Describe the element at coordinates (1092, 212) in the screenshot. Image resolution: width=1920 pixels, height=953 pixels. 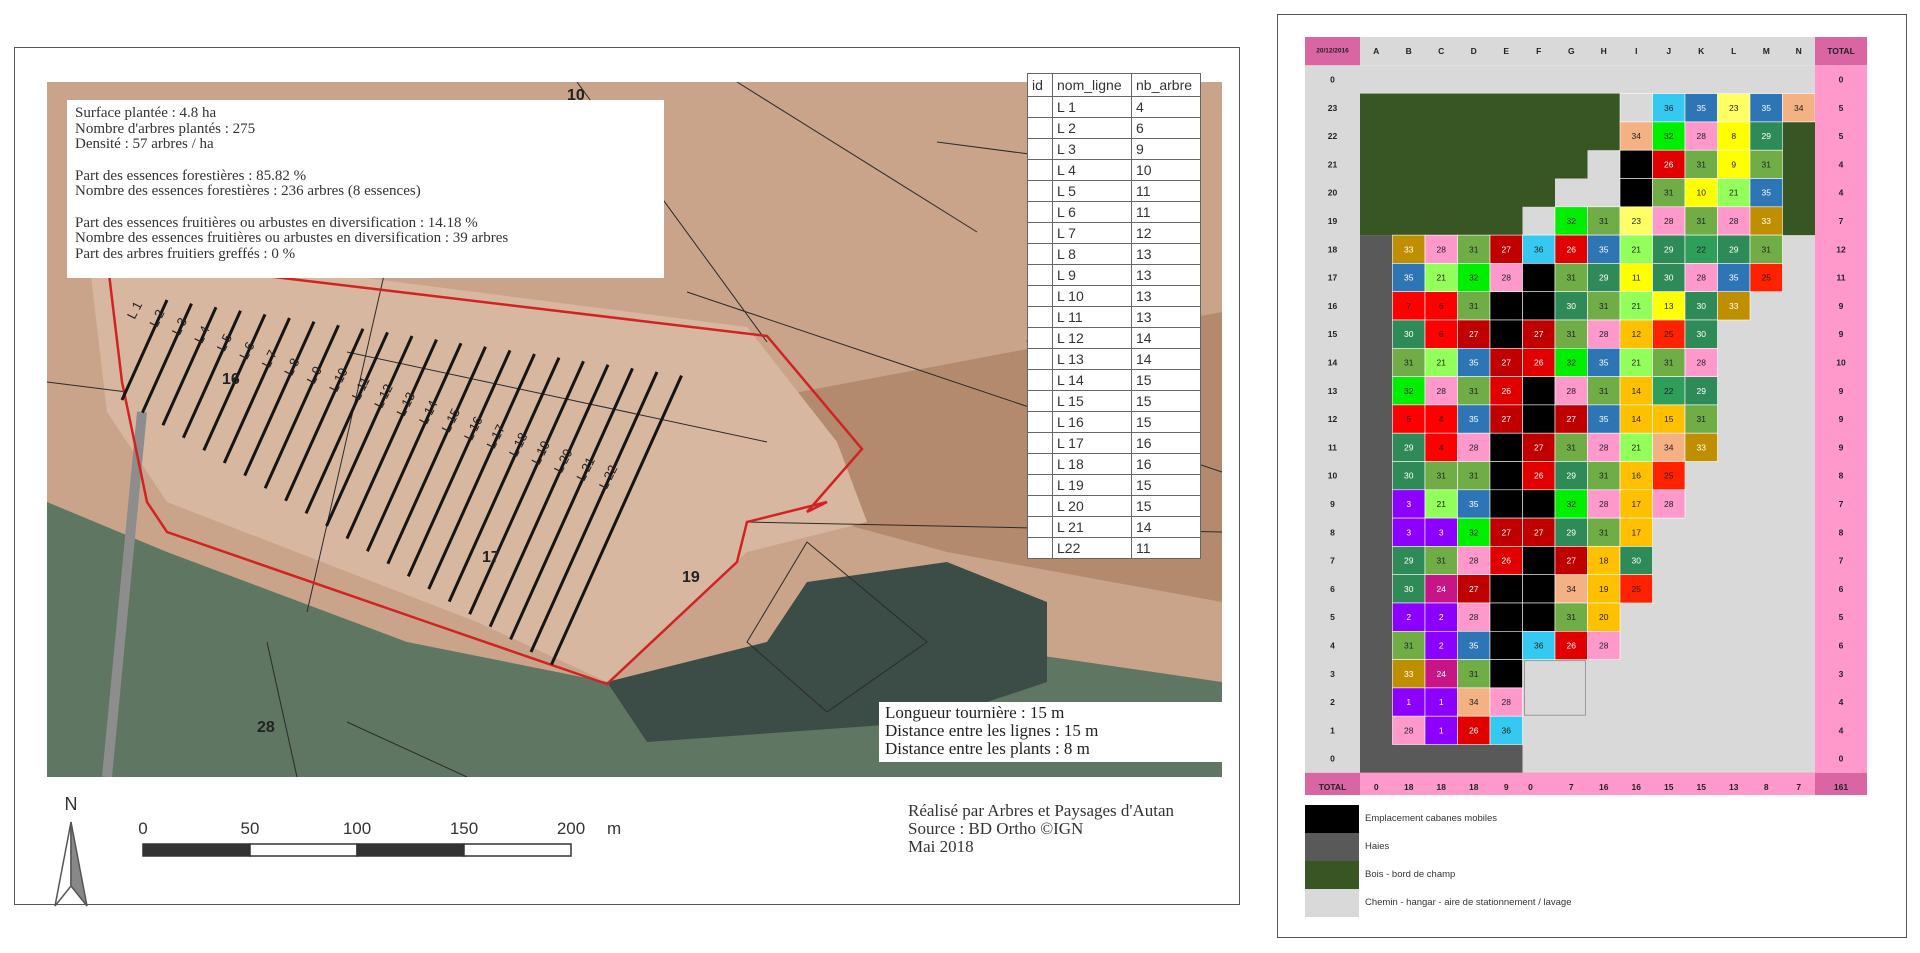
I see `table-cell-line: L 6` at that location.